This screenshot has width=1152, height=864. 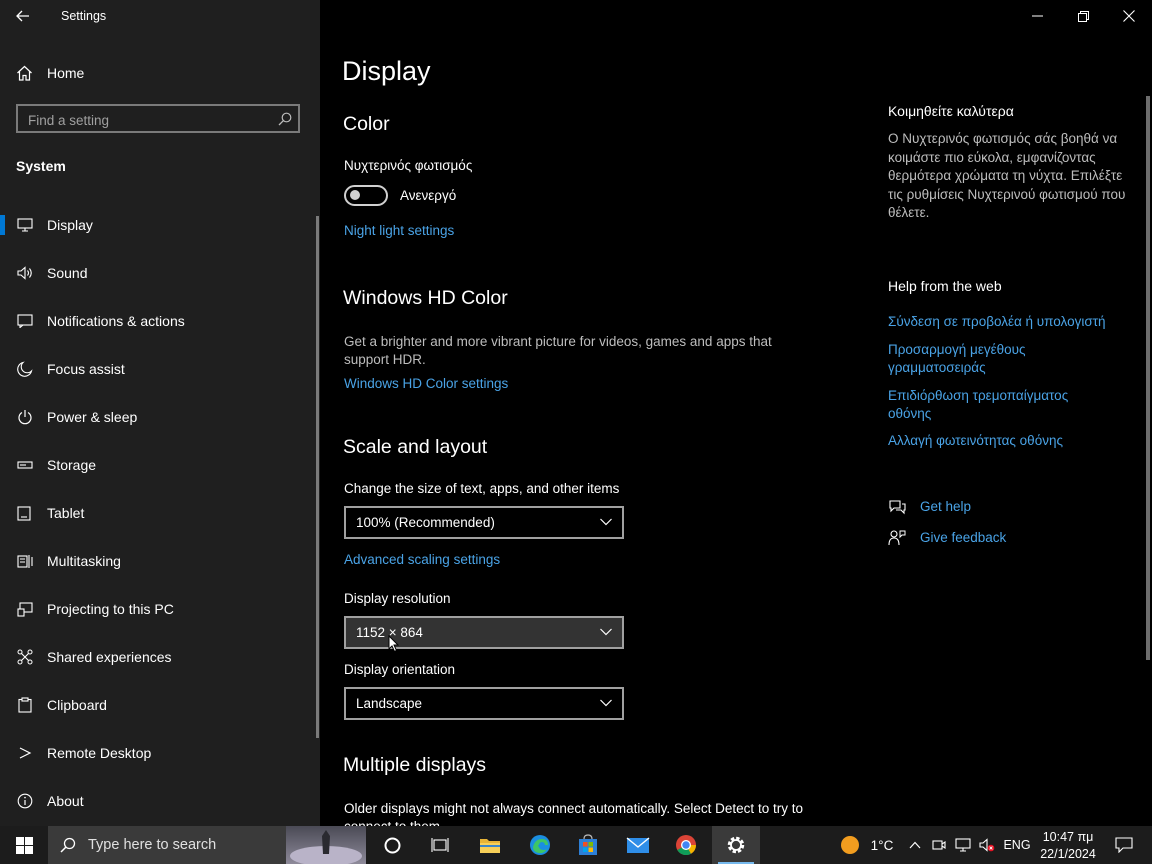 I want to click on chevron-up-icon, so click(x=915, y=845).